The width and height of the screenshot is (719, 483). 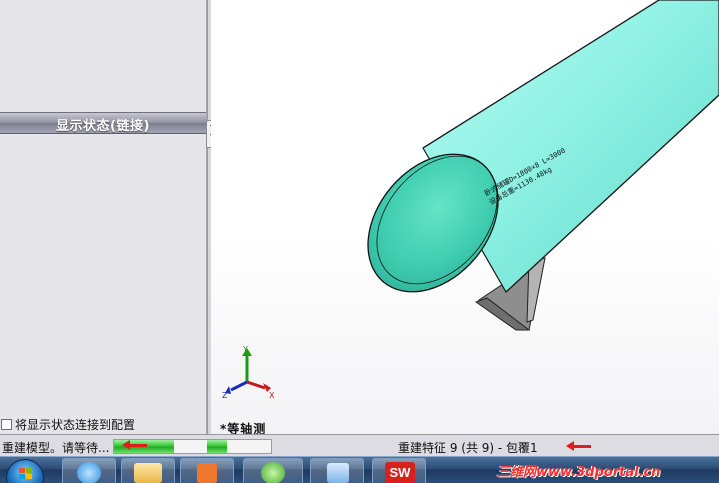 I want to click on view-orientation-label: *等轴测, so click(x=243, y=428).